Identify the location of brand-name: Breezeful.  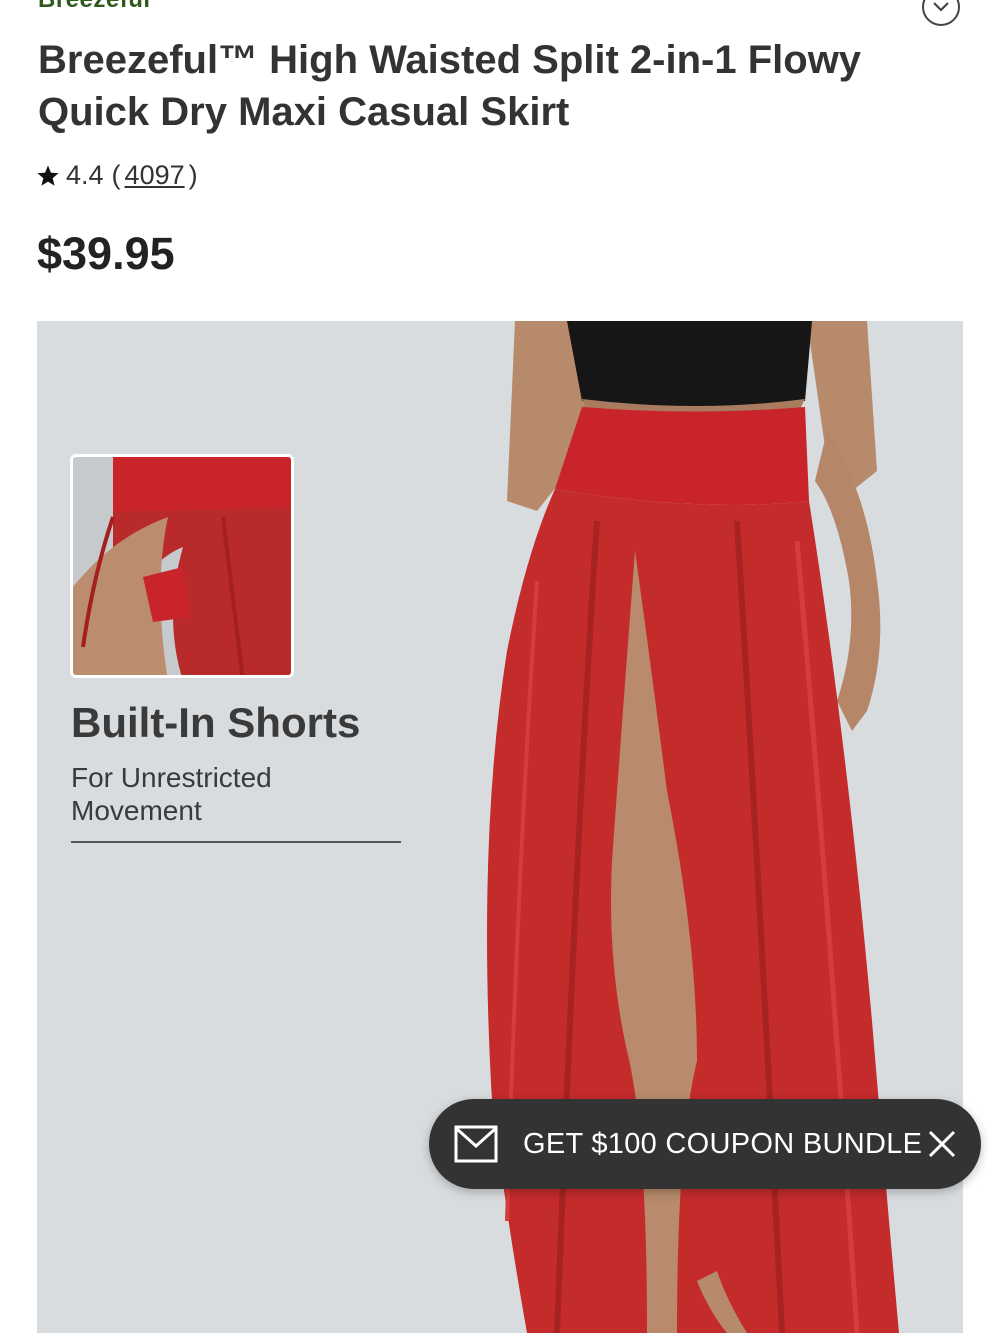
(94, 7).